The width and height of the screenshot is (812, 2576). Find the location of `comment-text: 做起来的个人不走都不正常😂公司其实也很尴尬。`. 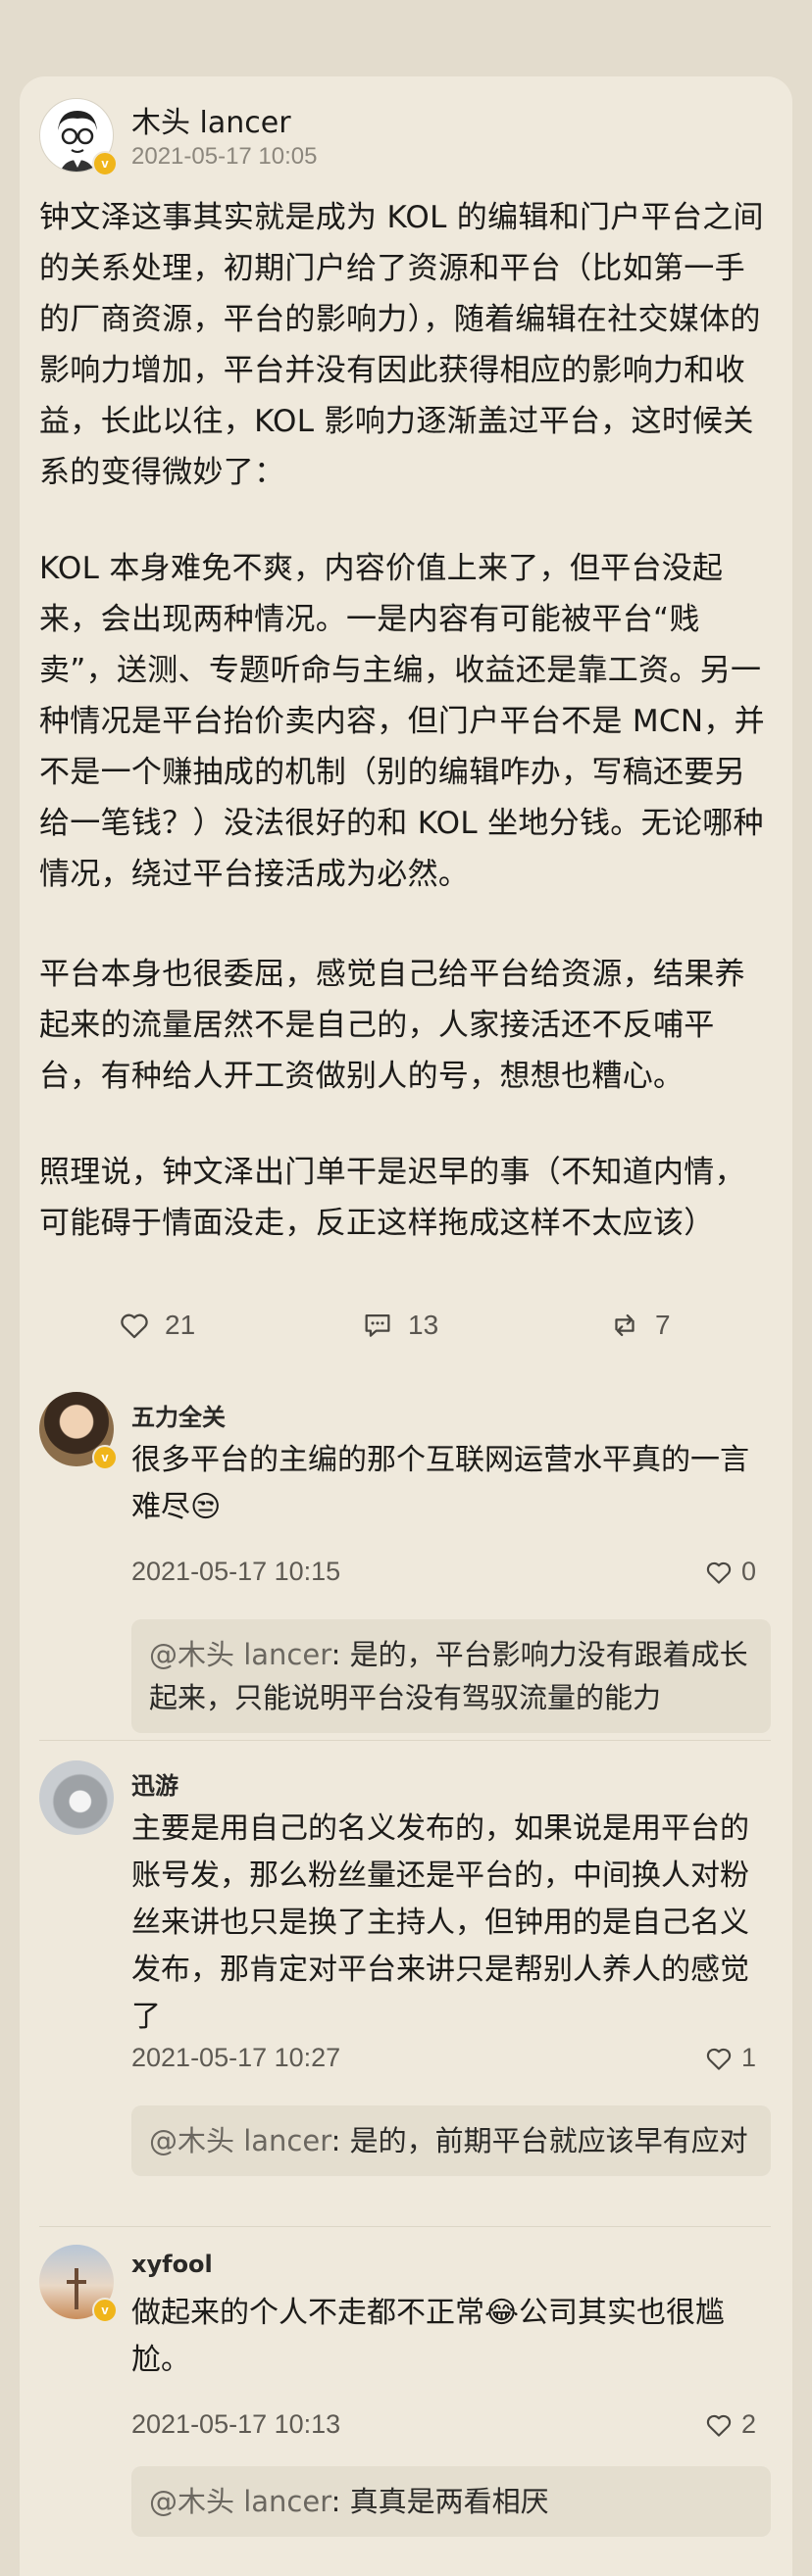

comment-text: 做起来的个人不走都不正常😂公司其实也很尴尬。 is located at coordinates (428, 2336).